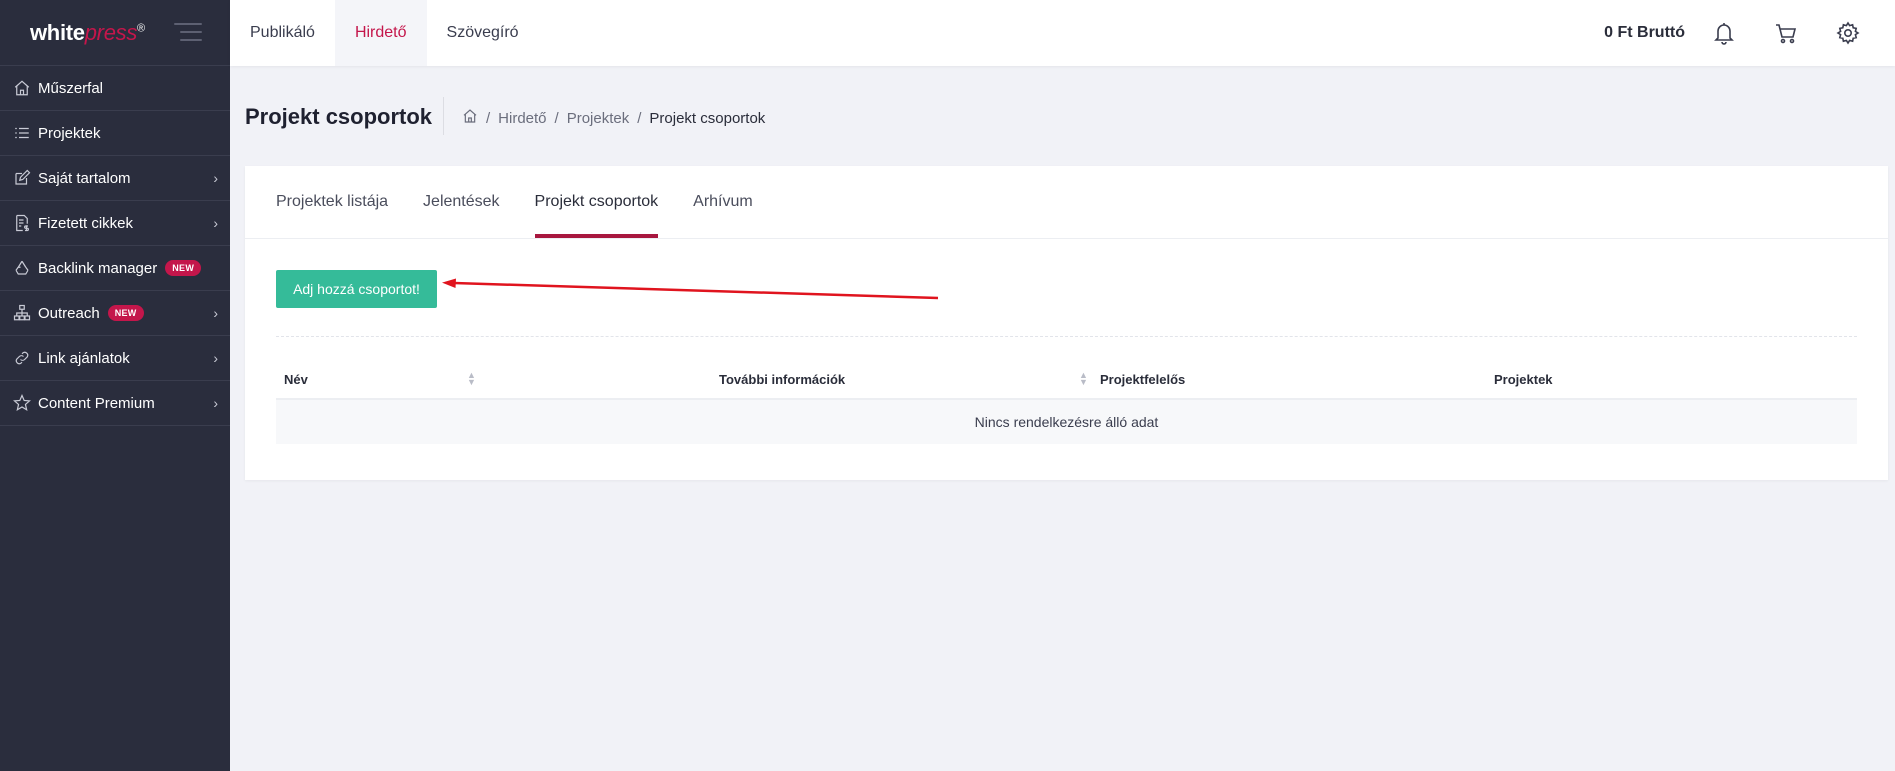 This screenshot has width=1895, height=771. Describe the element at coordinates (598, 118) in the screenshot. I see `breadcrumb-projektek: Projektek` at that location.